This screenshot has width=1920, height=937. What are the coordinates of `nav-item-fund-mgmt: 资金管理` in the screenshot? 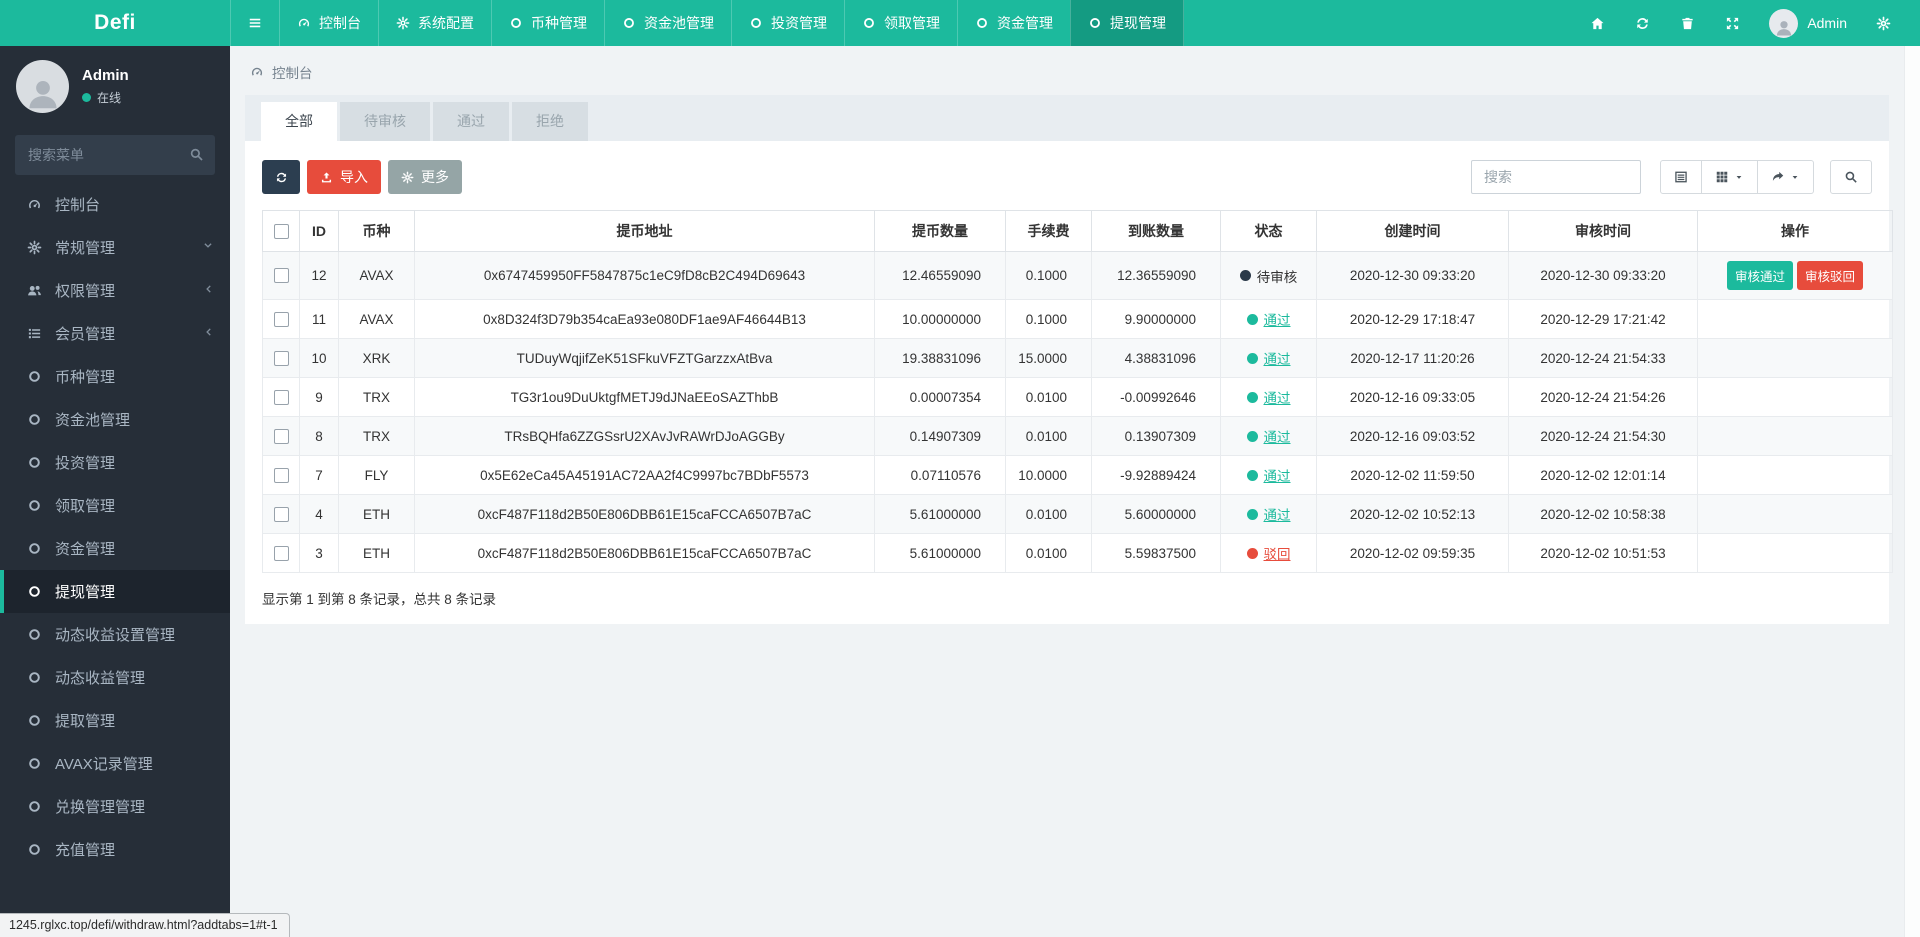 It's located at (1013, 23).